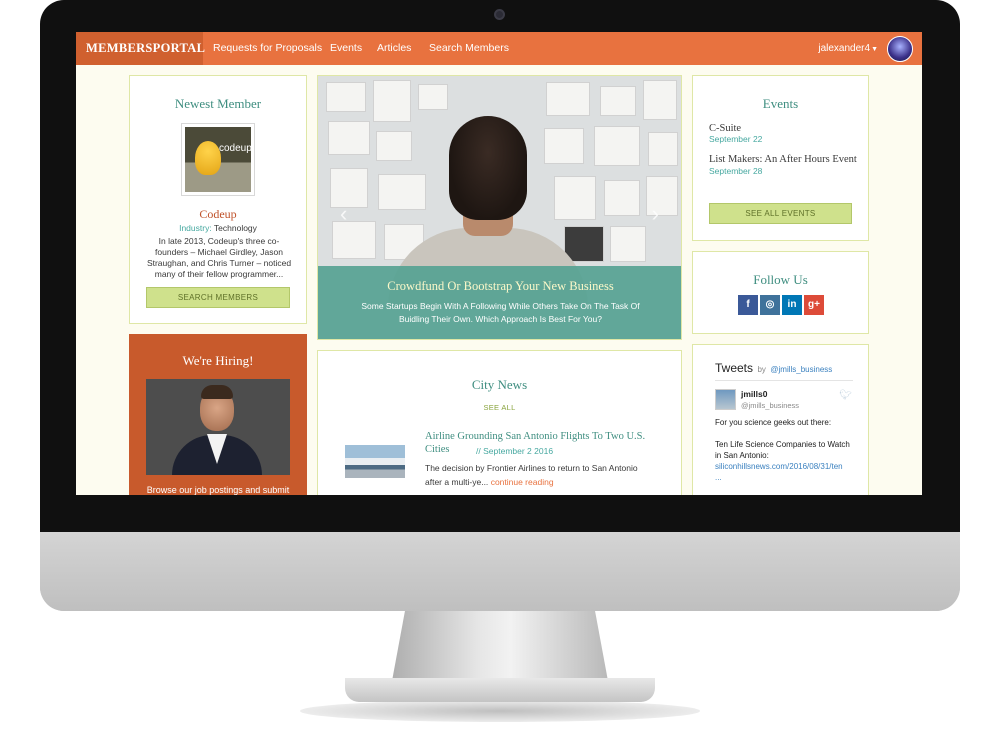 The height and width of the screenshot is (751, 1000). Describe the element at coordinates (469, 48) in the screenshot. I see `nav-link-search-members: Search Members` at that location.